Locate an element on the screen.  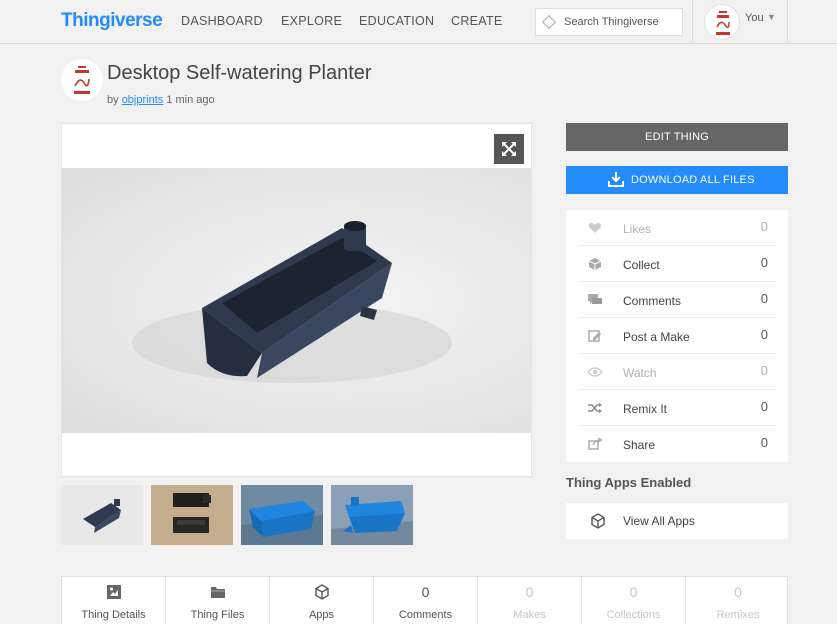
share-icon is located at coordinates (595, 444).